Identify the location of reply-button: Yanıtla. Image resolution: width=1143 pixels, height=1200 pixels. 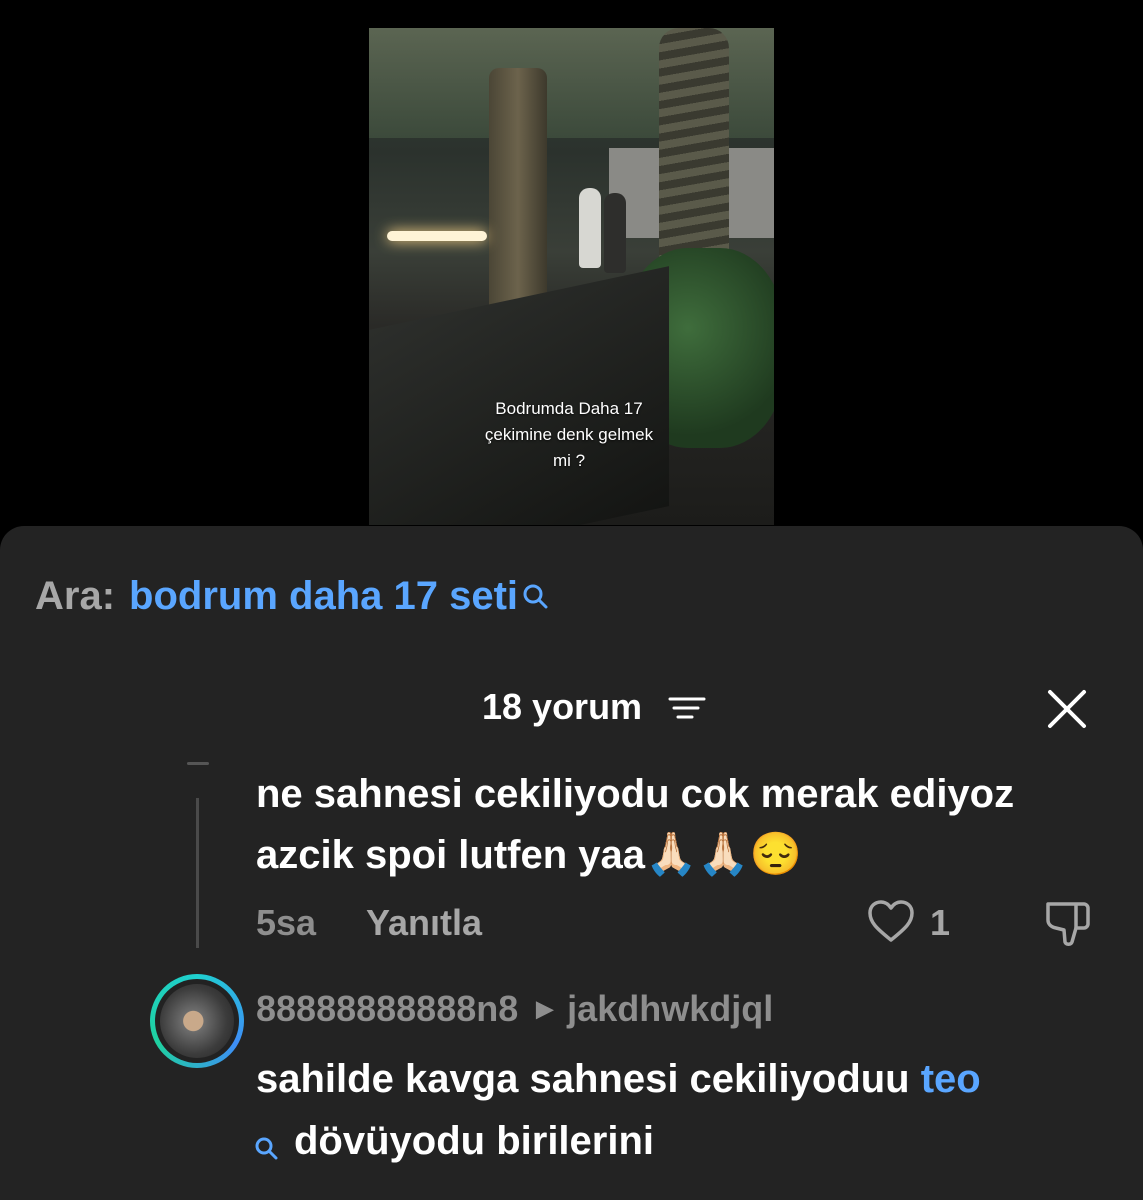
(424, 923).